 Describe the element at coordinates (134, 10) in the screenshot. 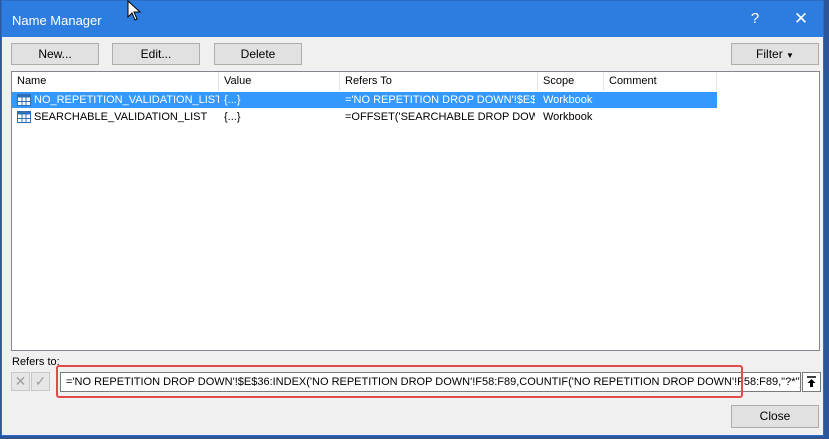

I see `mouse-cursor-icon` at that location.